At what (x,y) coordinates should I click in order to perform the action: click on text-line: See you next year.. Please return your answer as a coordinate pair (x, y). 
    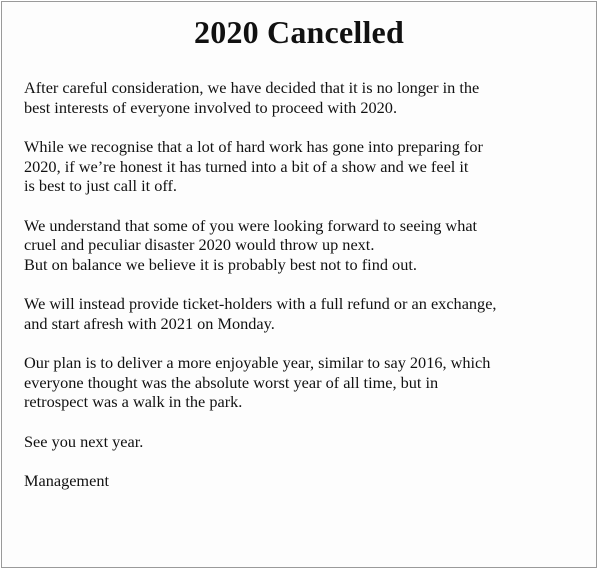
    Looking at the image, I should click on (84, 441).